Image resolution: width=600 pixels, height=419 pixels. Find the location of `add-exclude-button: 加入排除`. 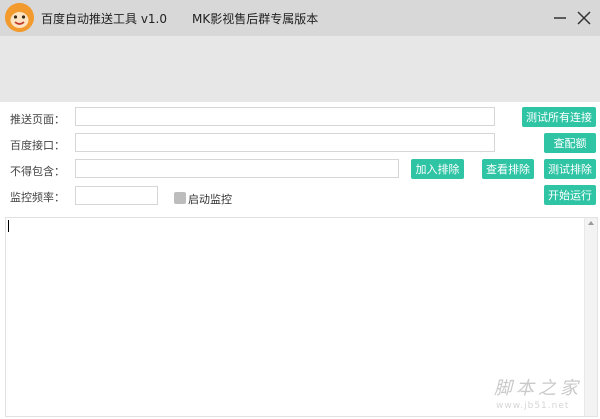

add-exclude-button: 加入排除 is located at coordinates (437, 169).